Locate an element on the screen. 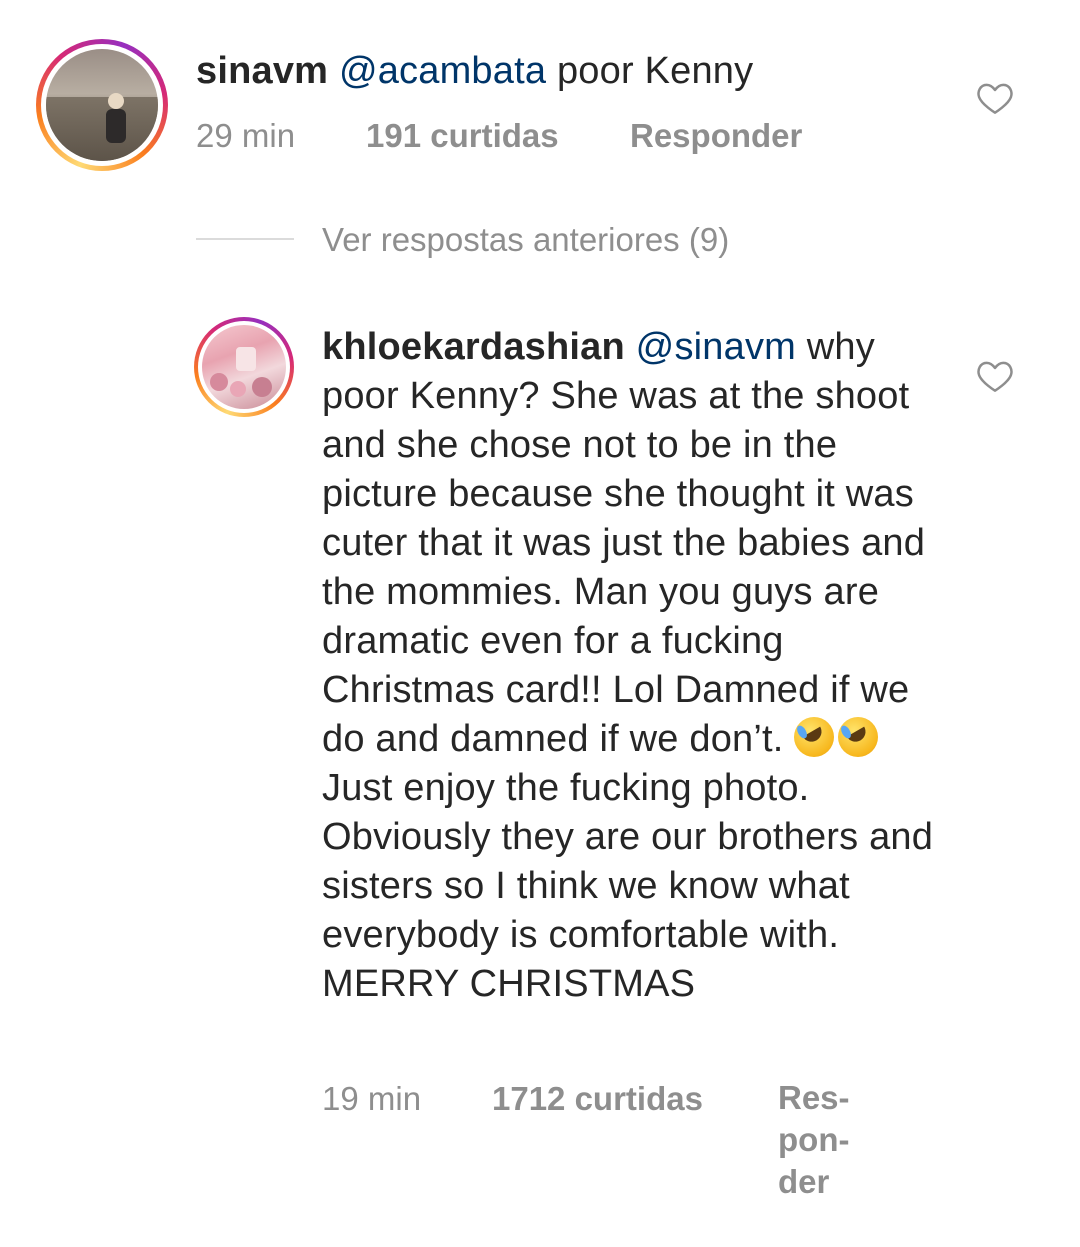 Image resolution: width=1080 pixels, height=1247 pixels. reply-label: pon- is located at coordinates (814, 1139).